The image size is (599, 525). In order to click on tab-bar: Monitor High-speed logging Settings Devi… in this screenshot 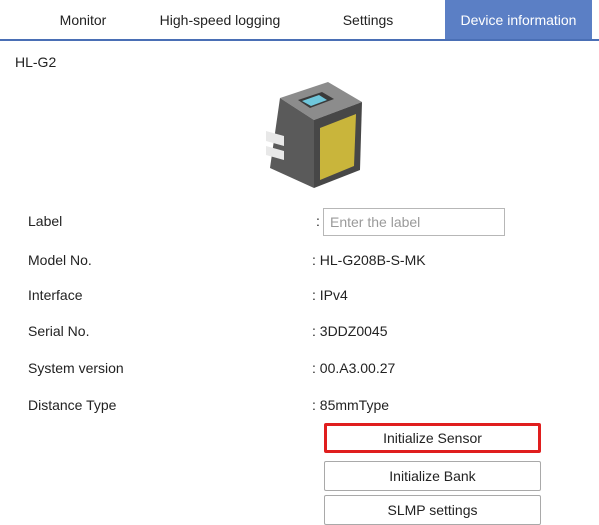, I will do `click(299, 20)`.